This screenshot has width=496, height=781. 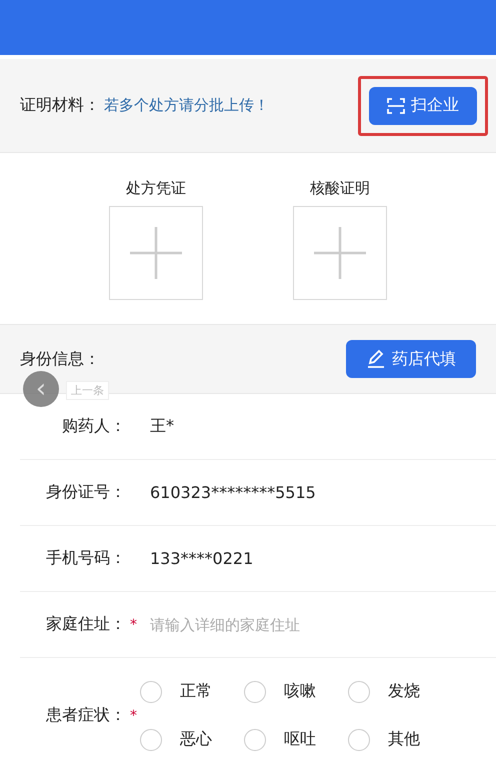 What do you see at coordinates (162, 426) in the screenshot?
I see `field-value: 王*` at bounding box center [162, 426].